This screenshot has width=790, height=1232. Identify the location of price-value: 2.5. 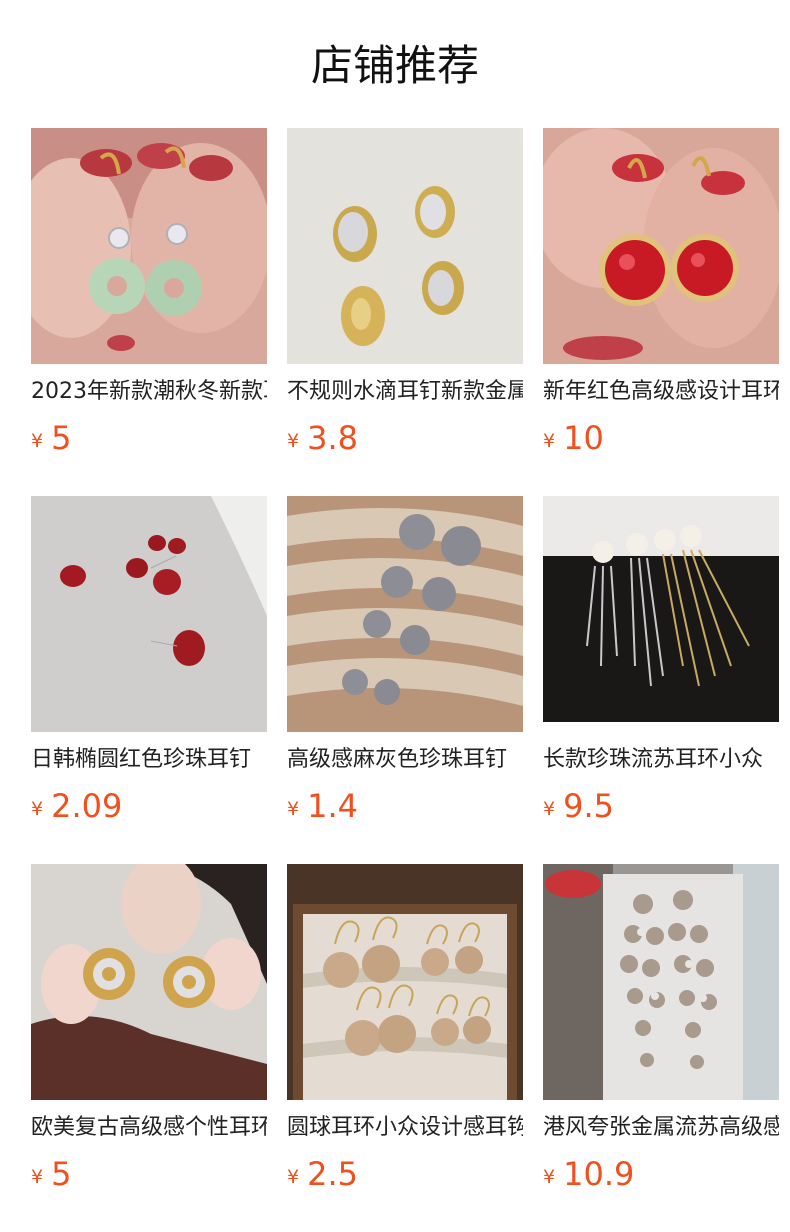
(332, 1174).